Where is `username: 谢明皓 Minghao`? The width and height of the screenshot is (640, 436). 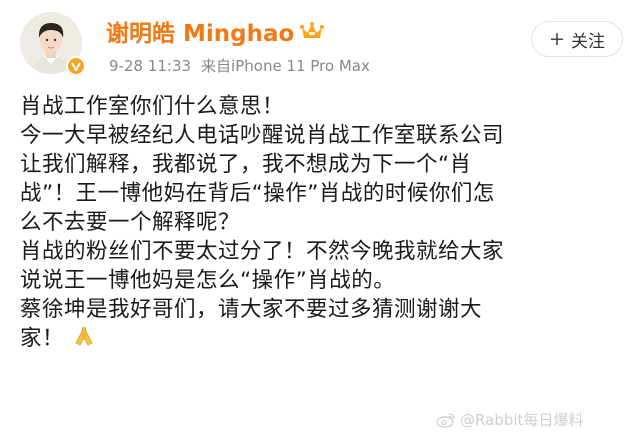 username: 谢明皓 Minghao is located at coordinates (200, 31).